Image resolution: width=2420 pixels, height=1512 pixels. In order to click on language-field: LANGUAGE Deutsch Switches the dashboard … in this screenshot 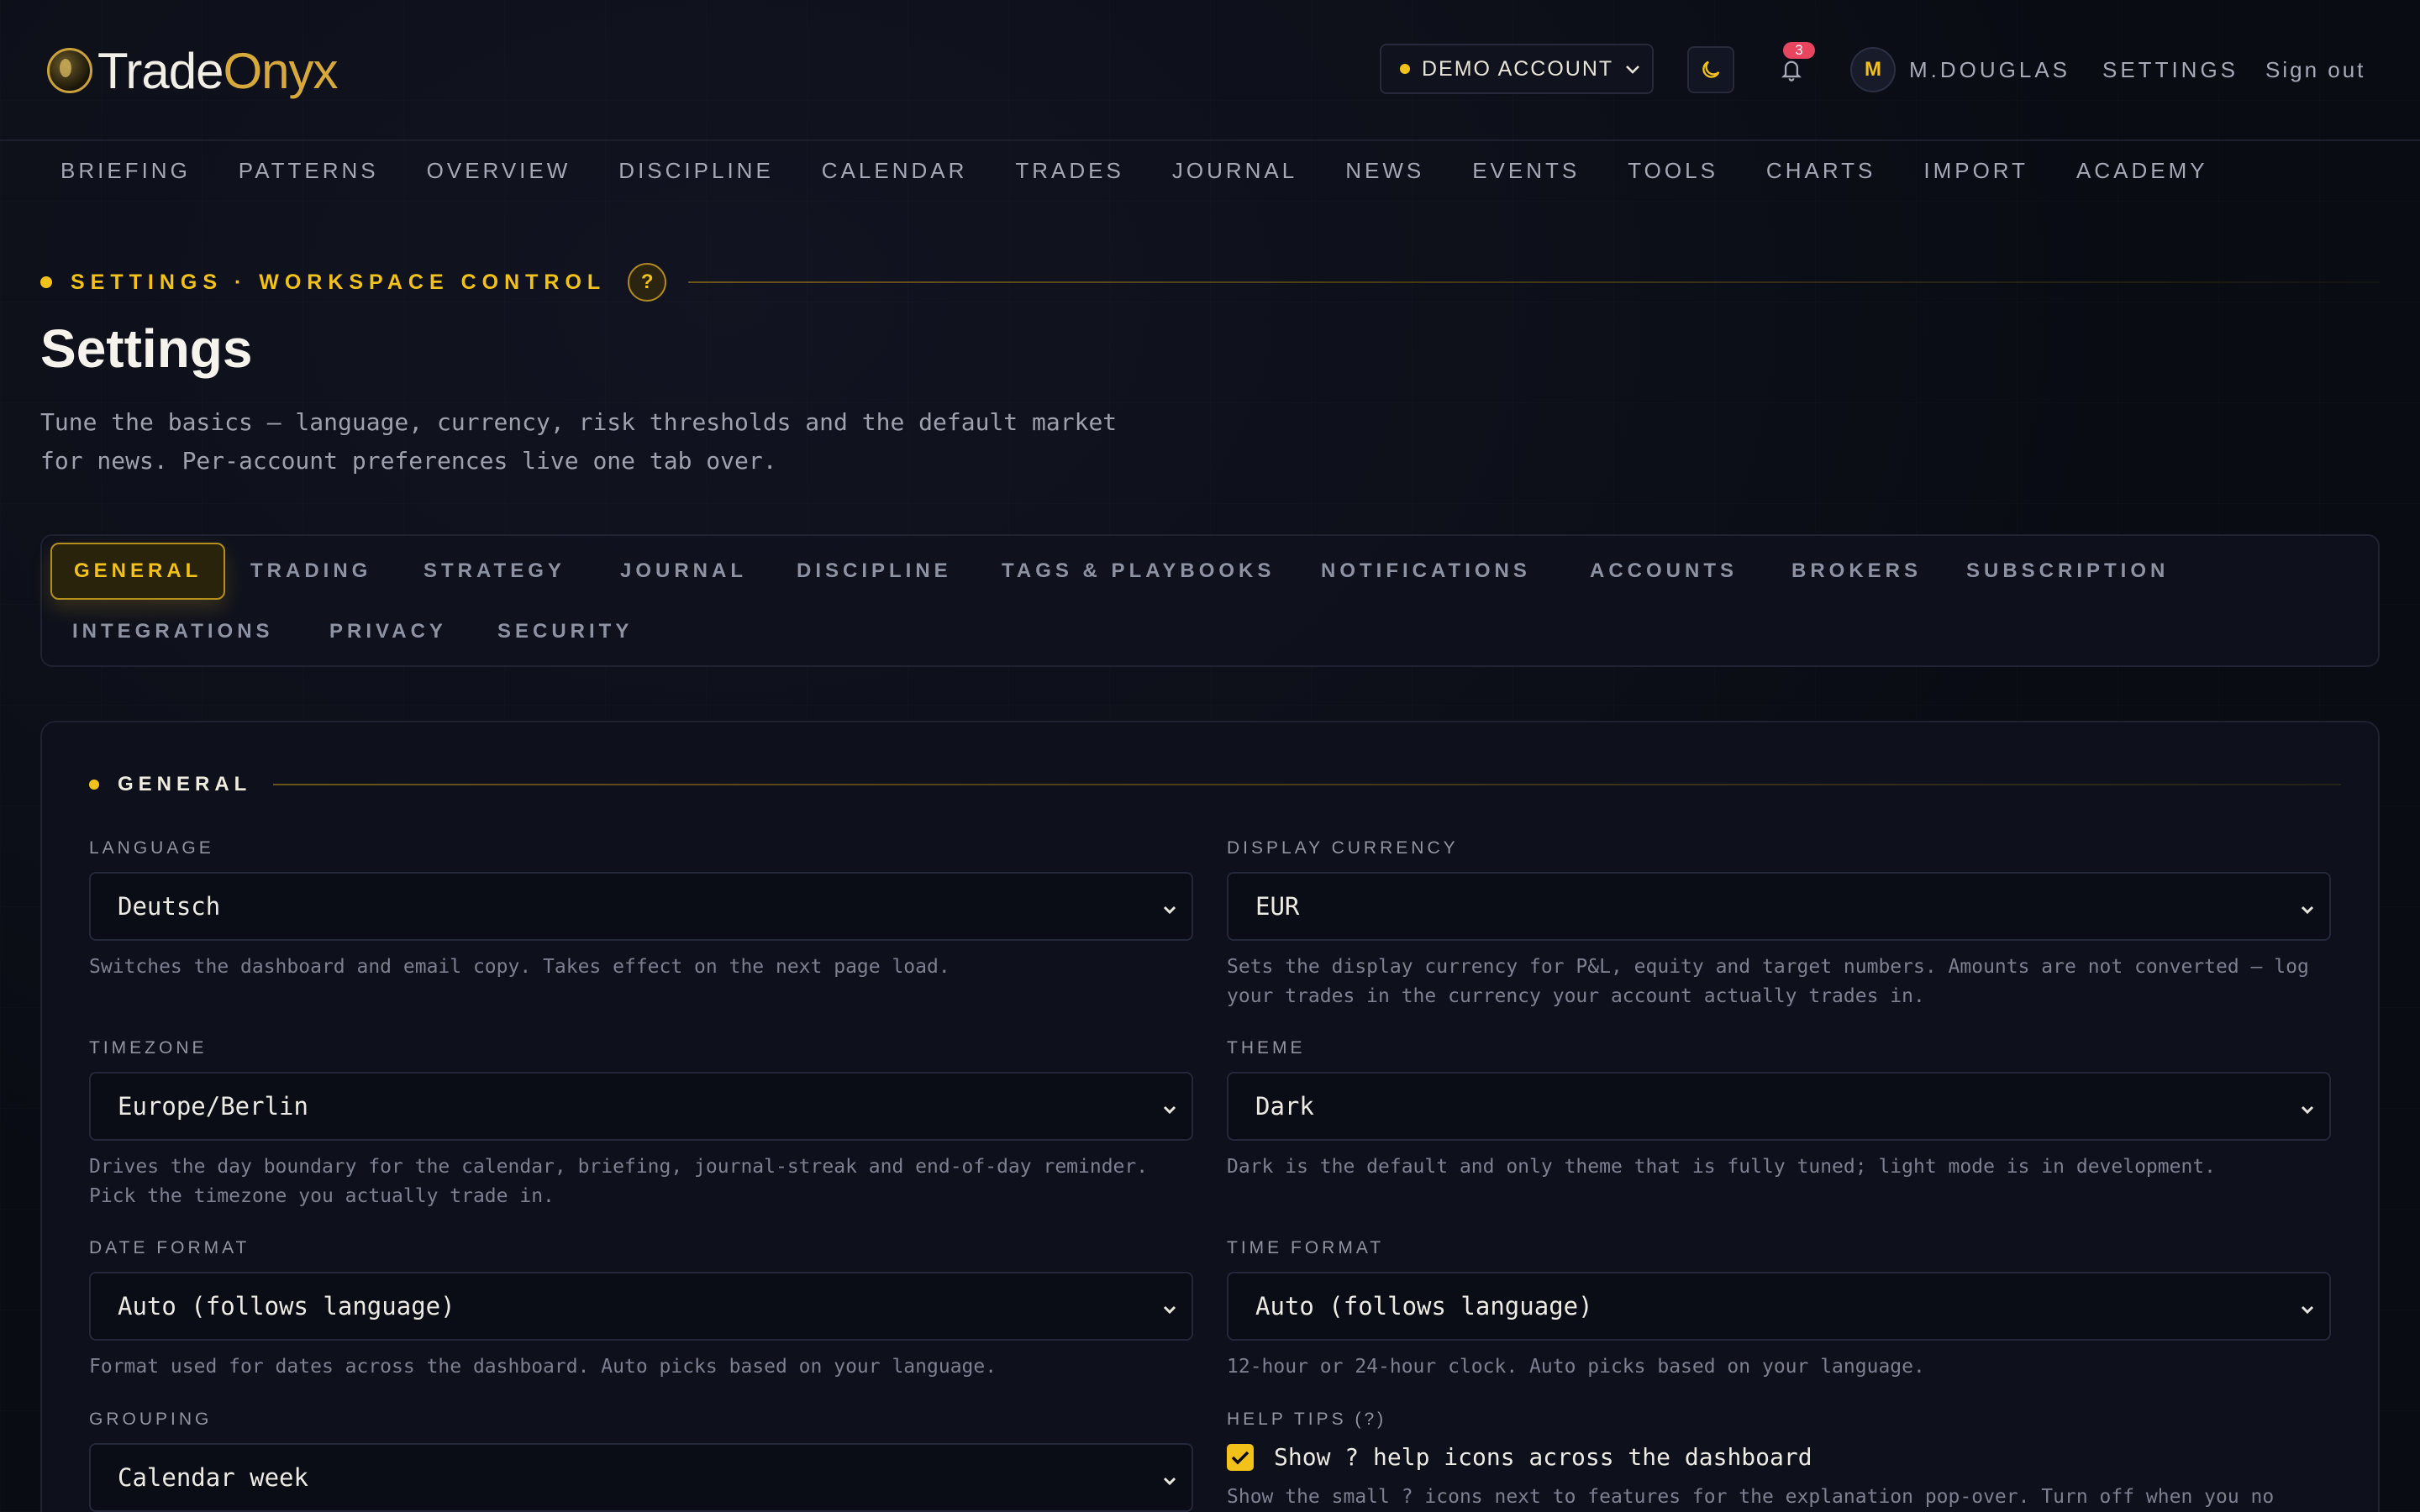, I will do `click(641, 910)`.